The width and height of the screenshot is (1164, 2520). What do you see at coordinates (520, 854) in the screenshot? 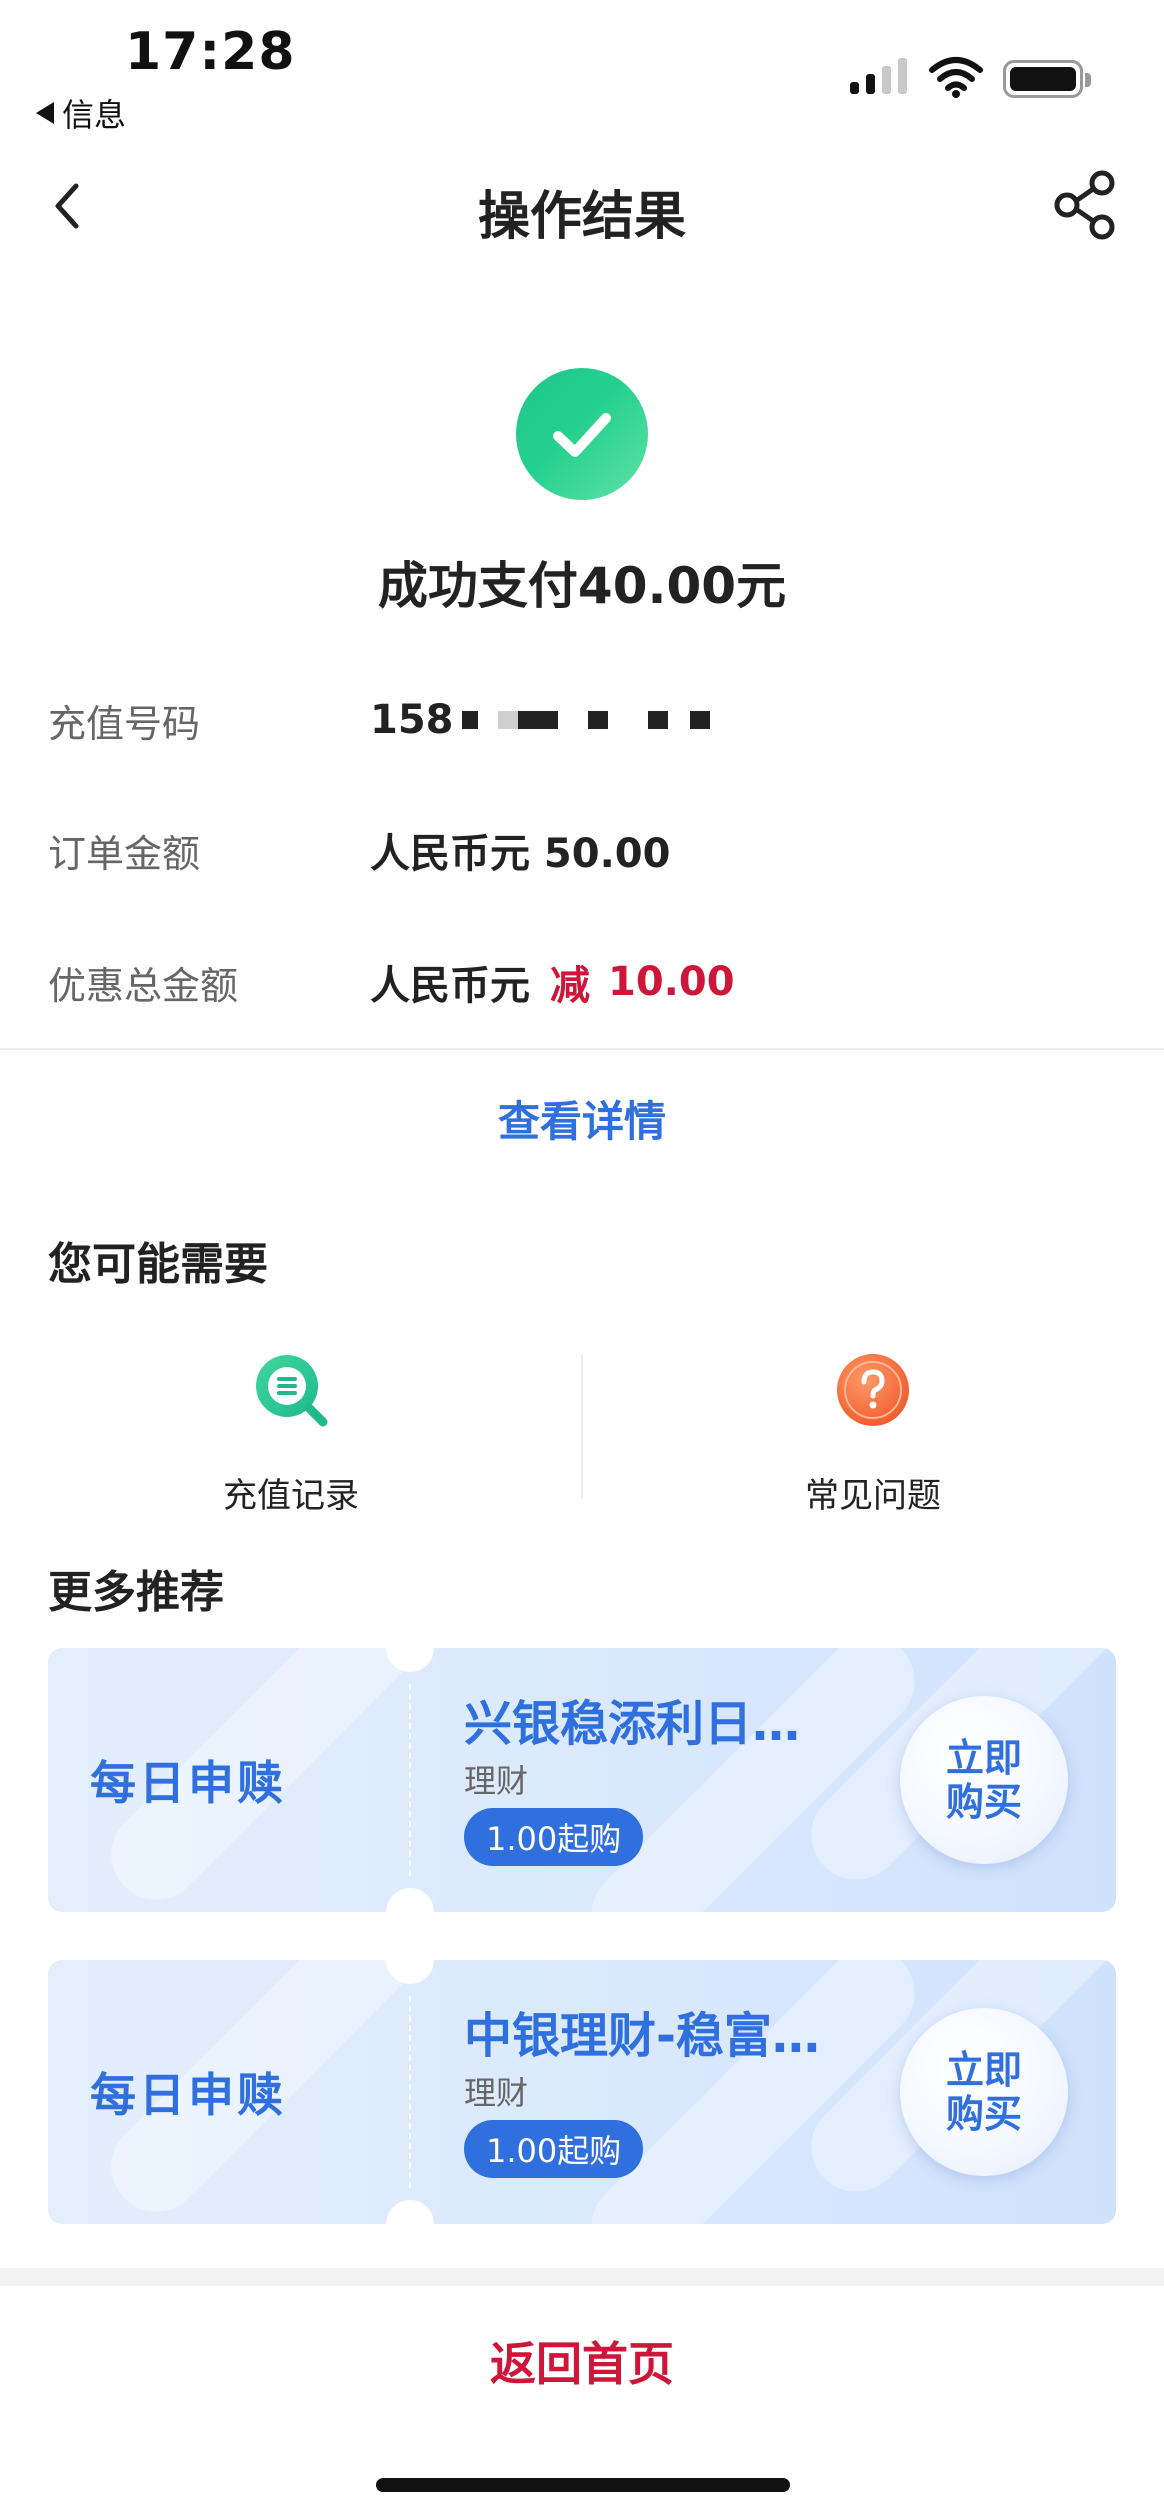
I see `order-amount-value: 人民币元 50.00` at bounding box center [520, 854].